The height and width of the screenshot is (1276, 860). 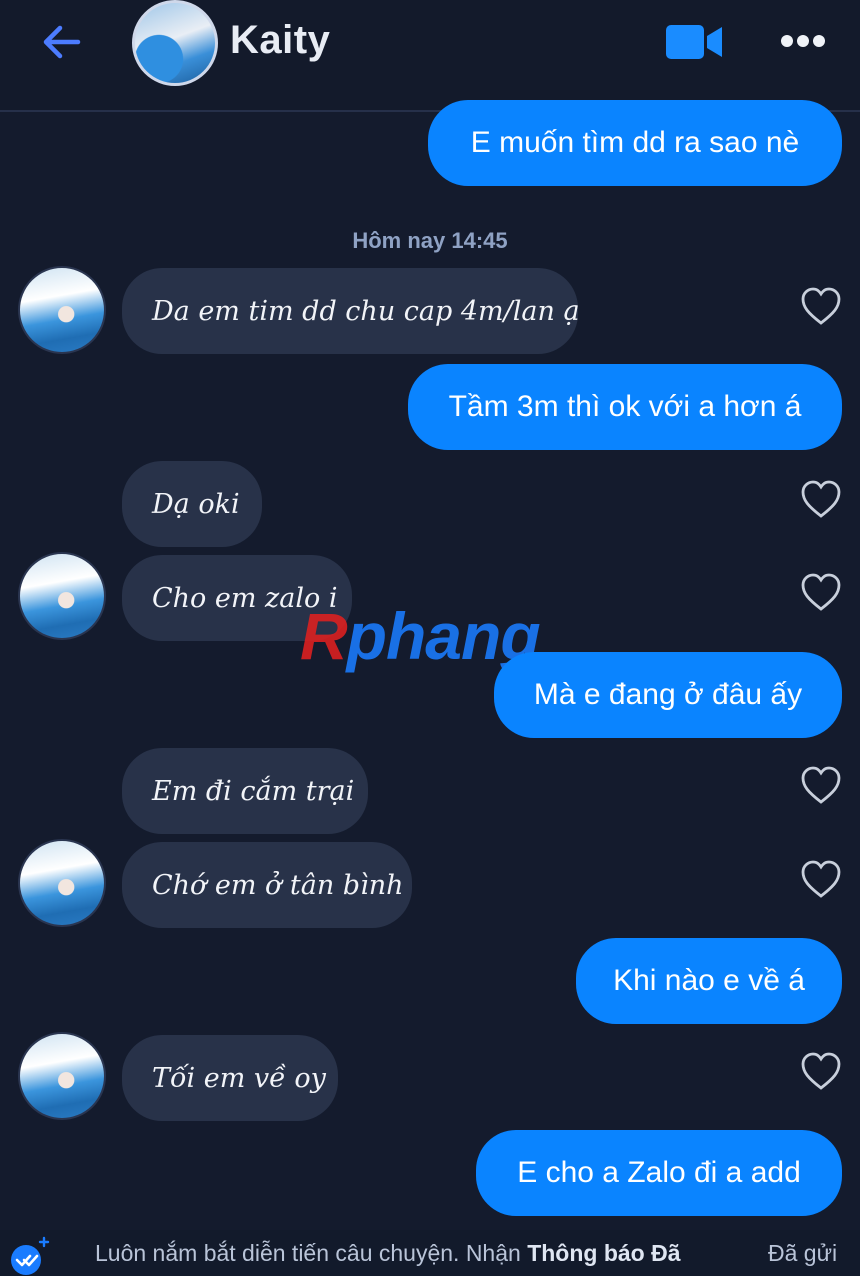 What do you see at coordinates (430, 240) in the screenshot?
I see `message-timestamp: Hôm nay 14:45` at bounding box center [430, 240].